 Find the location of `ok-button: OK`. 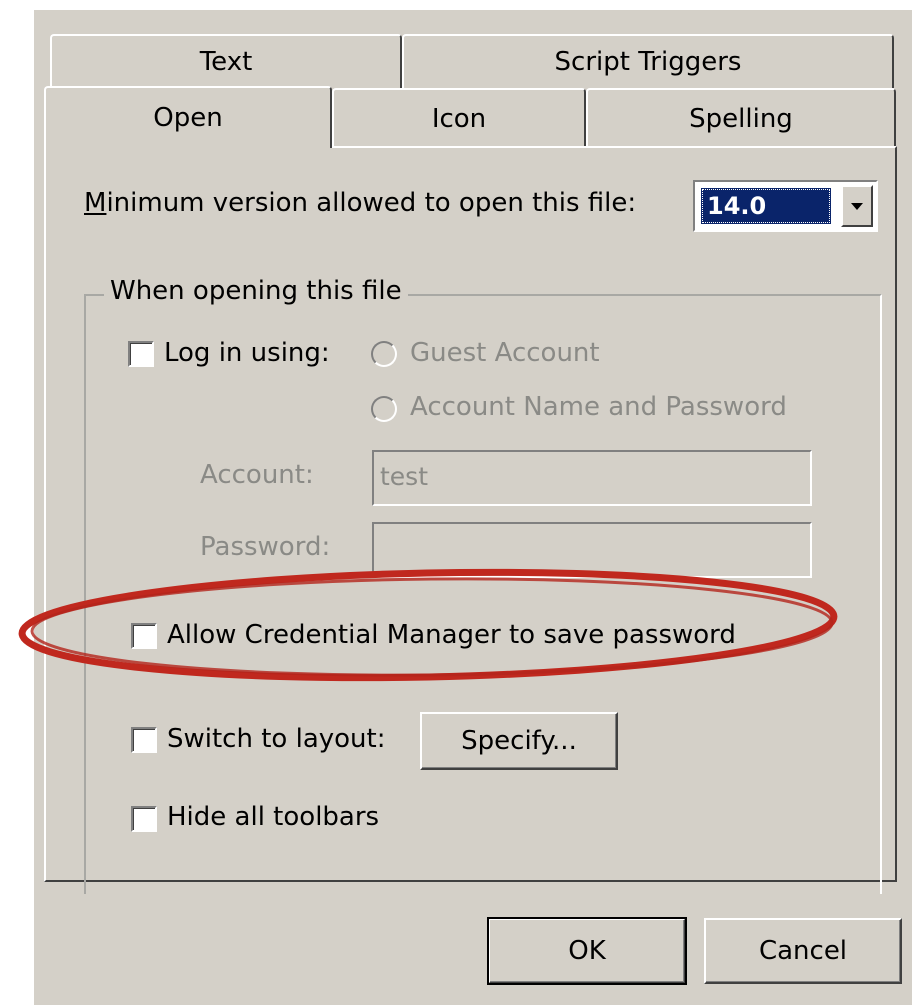

ok-button: OK is located at coordinates (587, 951).